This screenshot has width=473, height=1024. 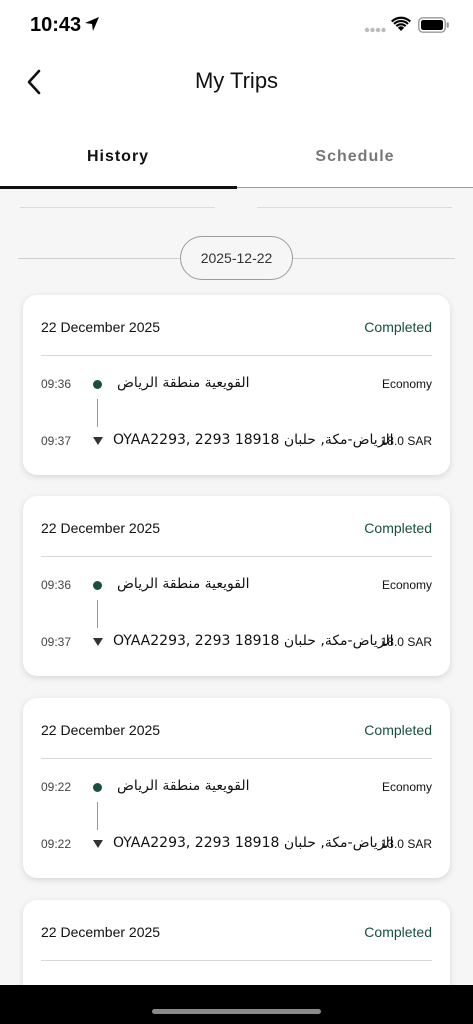 I want to click on nav-bar: My Trips, so click(x=236, y=89).